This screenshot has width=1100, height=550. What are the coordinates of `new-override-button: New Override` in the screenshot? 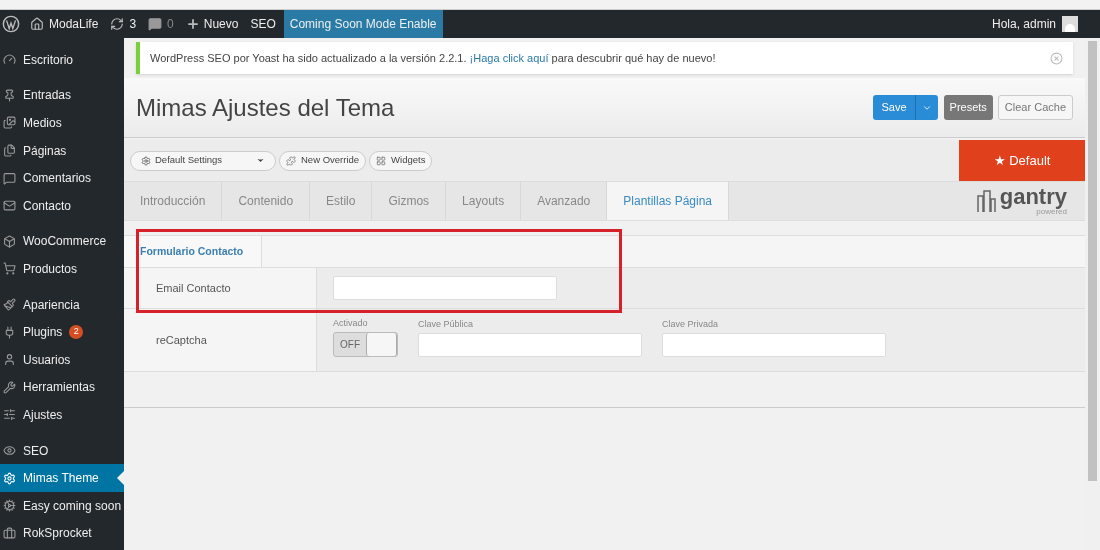 It's located at (323, 160).